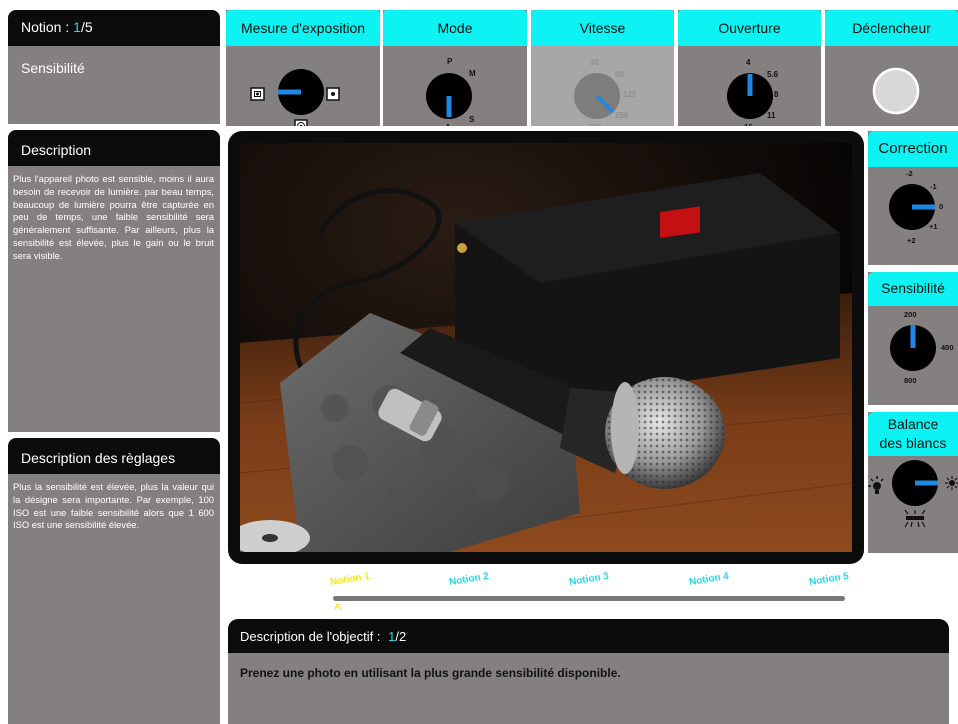 The height and width of the screenshot is (724, 958). What do you see at coordinates (622, 115) in the screenshot?
I see `speed-label-250: 250` at bounding box center [622, 115].